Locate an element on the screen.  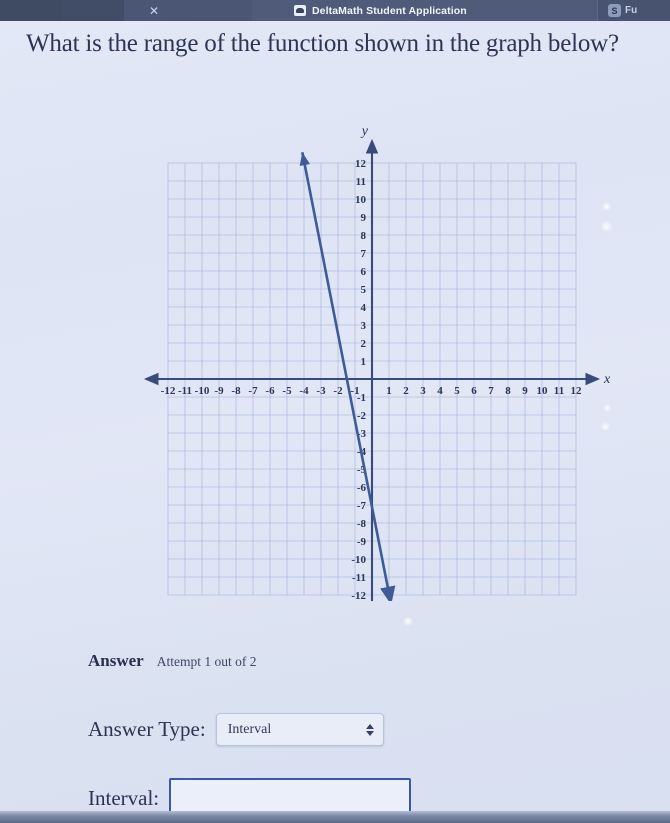
tab-deltamath: DeltaMath Student Application is located at coordinates (425, 10).